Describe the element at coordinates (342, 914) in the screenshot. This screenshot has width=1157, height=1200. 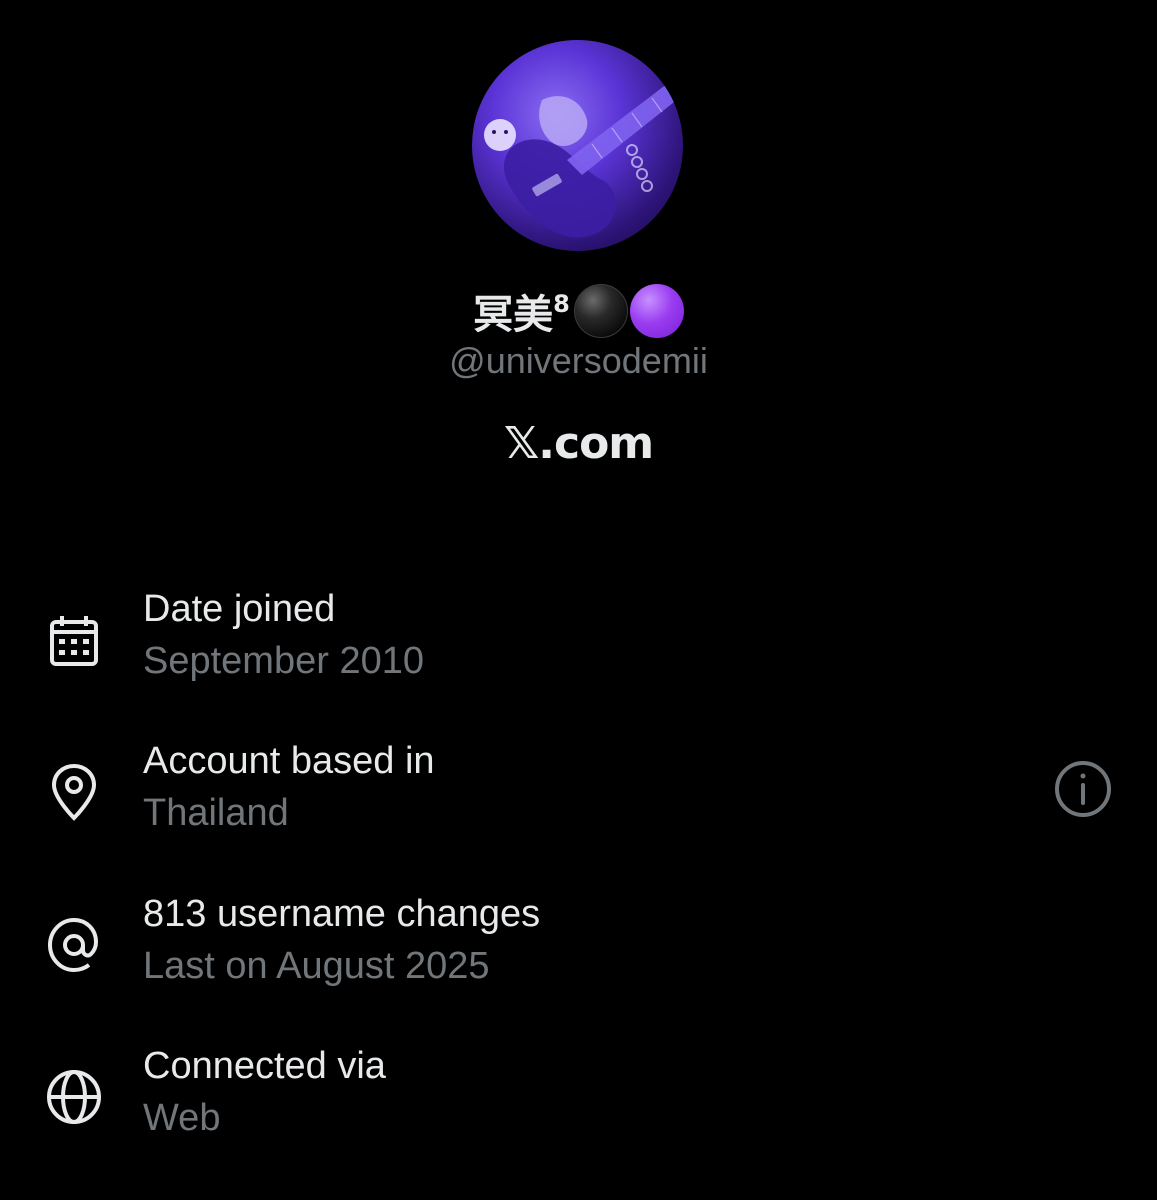
I see `detail-title: 813 username changes` at that location.